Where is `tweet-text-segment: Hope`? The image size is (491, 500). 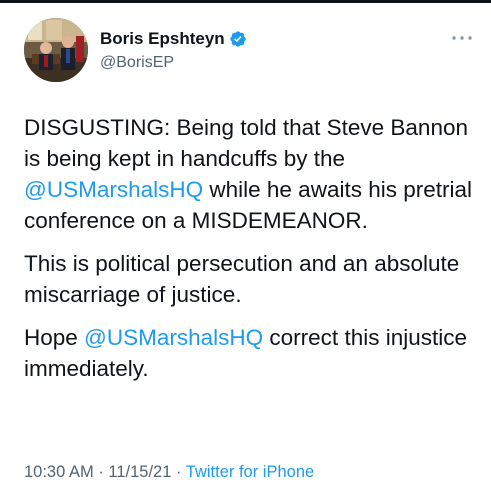
tweet-text-segment: Hope is located at coordinates (54, 337).